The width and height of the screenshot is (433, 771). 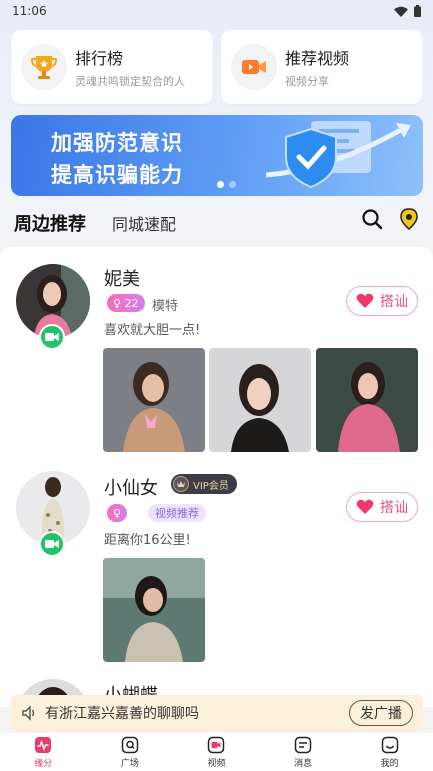 I want to click on status-icons, so click(x=407, y=11).